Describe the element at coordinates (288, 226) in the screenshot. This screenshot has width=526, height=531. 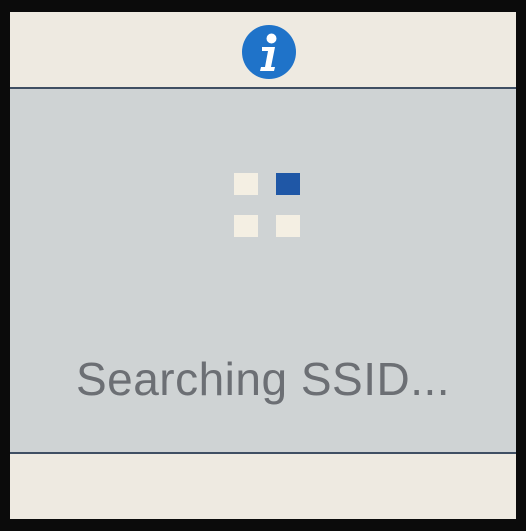
I see `spinner-square-bottom-right` at that location.